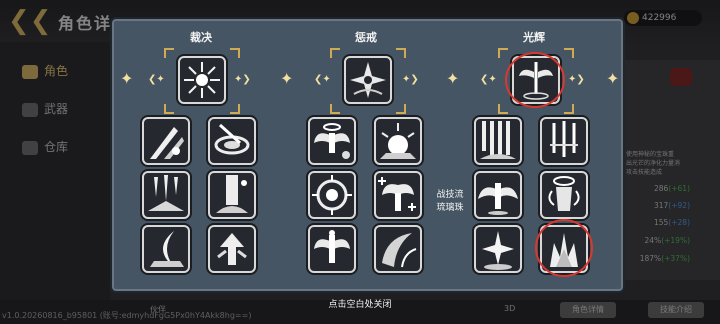  Describe the element at coordinates (366, 37) in the screenshot. I see `column-title-punishment: 惩戒` at that location.